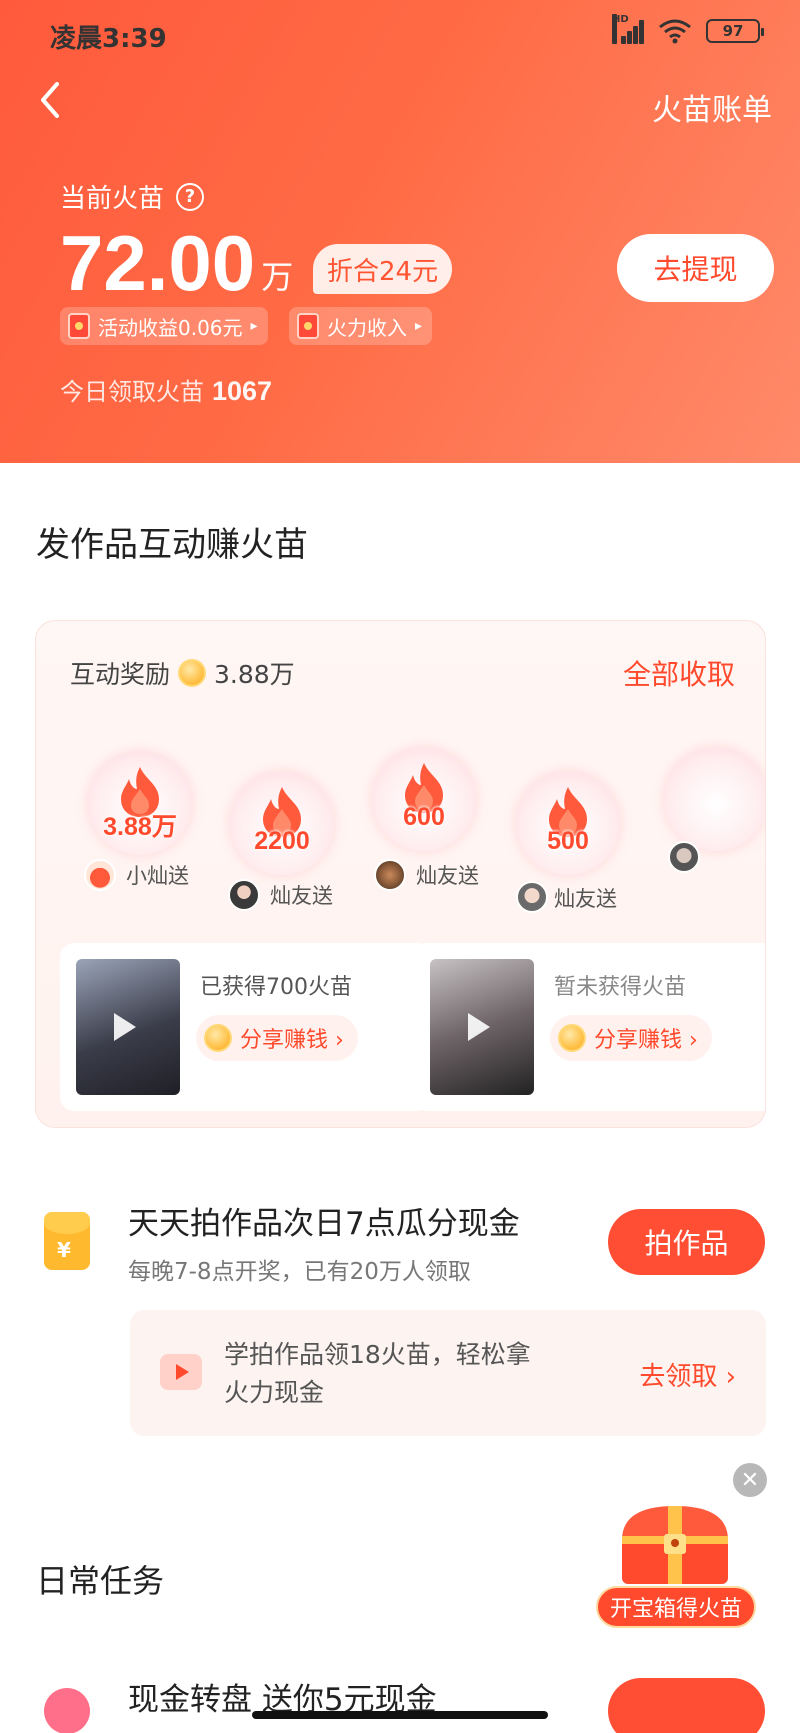 This screenshot has width=800, height=1733. I want to click on work-card: 暂未获得火苗 分享赚钱 ›, so click(589, 1027).